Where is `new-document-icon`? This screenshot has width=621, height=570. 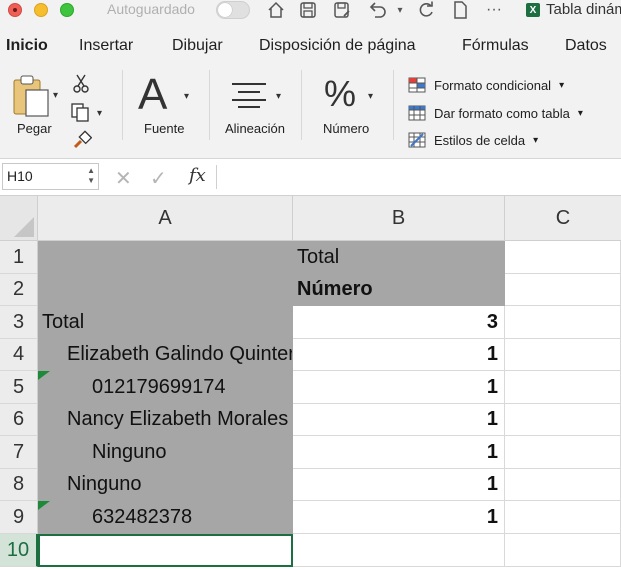 new-document-icon is located at coordinates (460, 10).